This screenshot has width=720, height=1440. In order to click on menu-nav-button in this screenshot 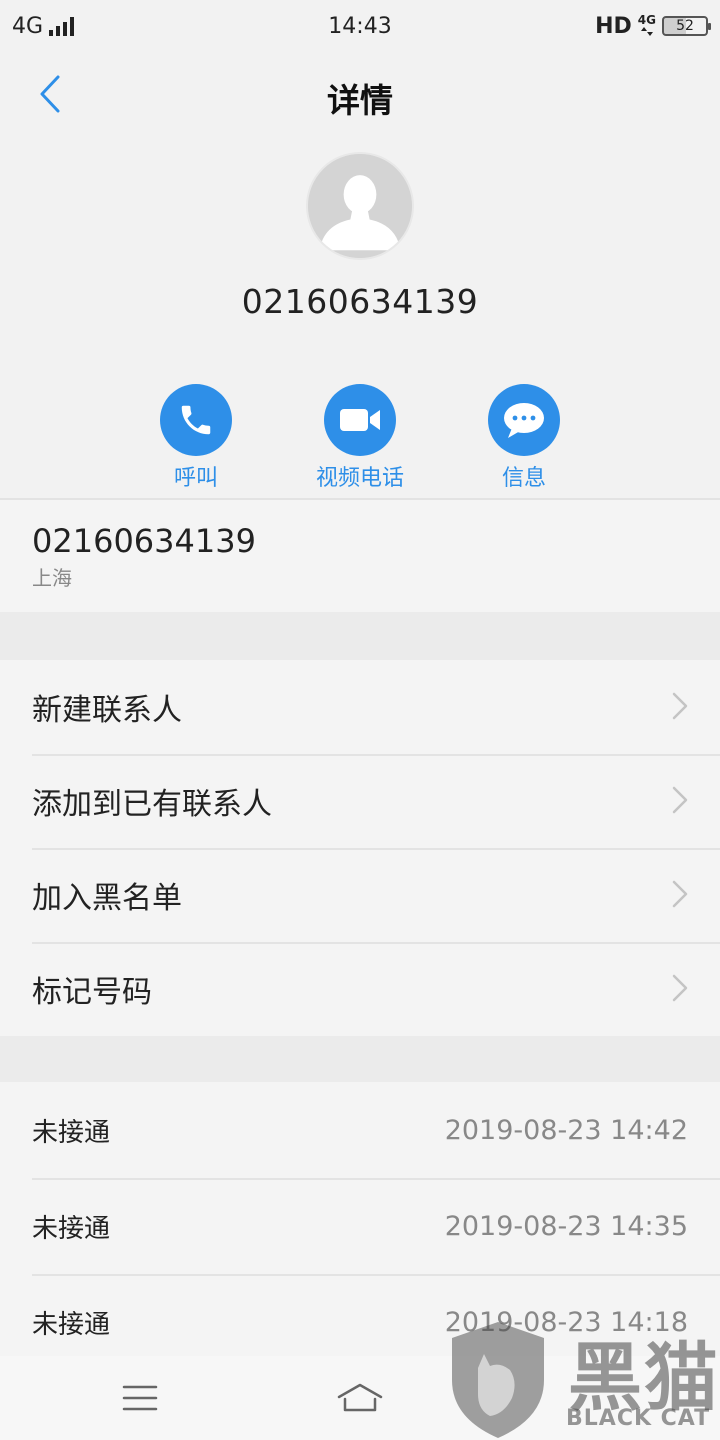, I will do `click(140, 1398)`.